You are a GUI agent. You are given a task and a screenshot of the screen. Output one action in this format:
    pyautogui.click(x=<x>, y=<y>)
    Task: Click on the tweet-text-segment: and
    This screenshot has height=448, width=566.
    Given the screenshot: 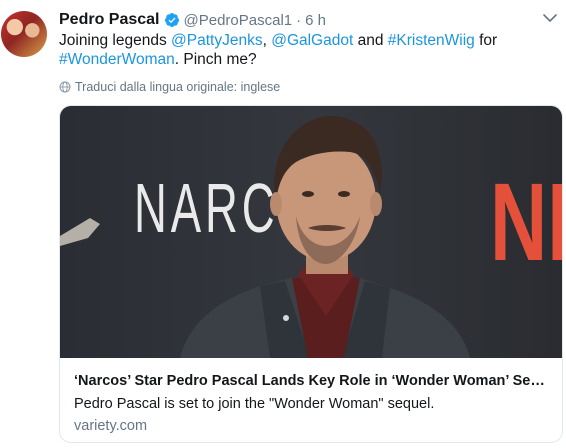 What is the action you would take?
    pyautogui.click(x=370, y=40)
    